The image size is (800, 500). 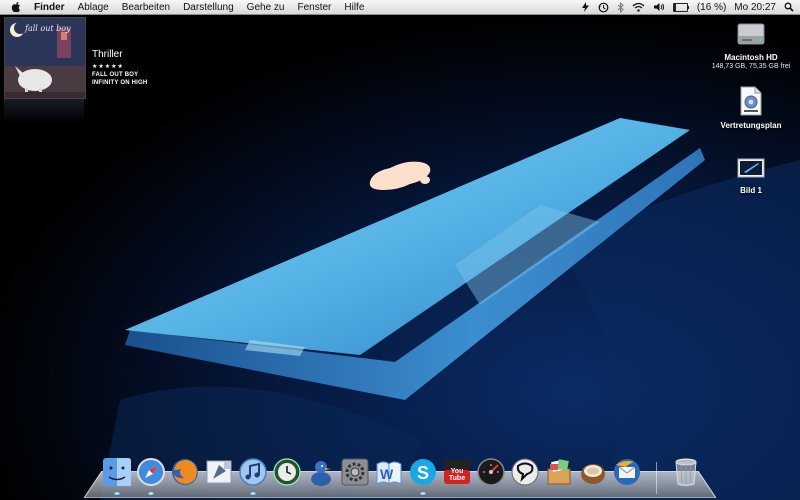 I want to click on dock-trash, so click(x=686, y=472).